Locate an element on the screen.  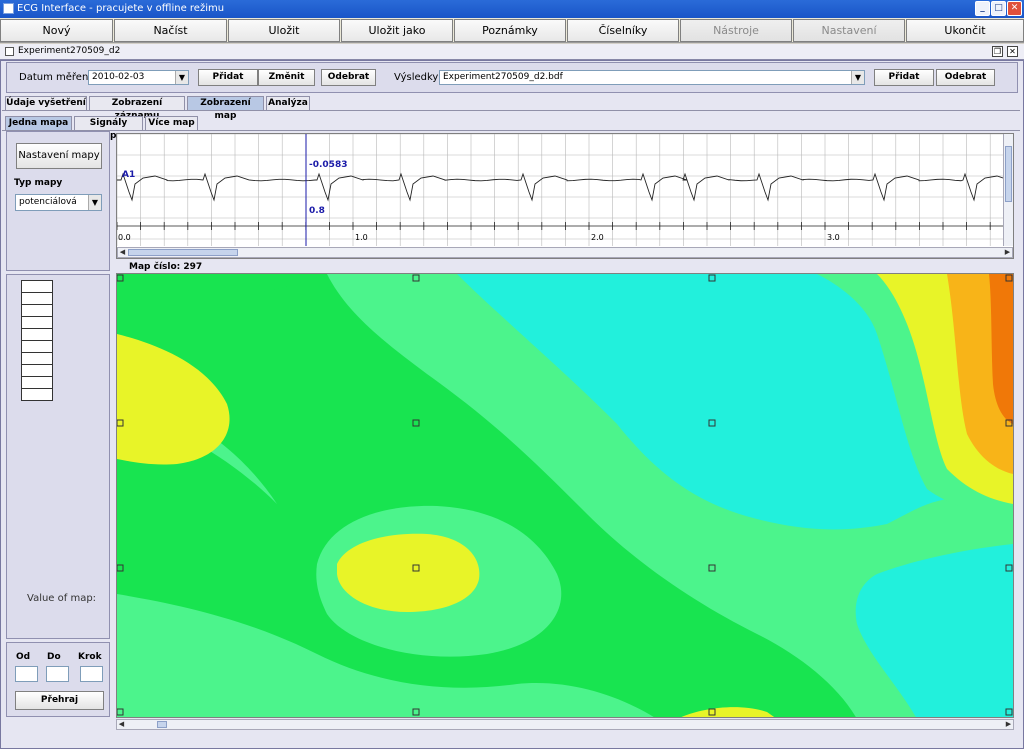
codebooks-button: Číselníky is located at coordinates (623, 30).